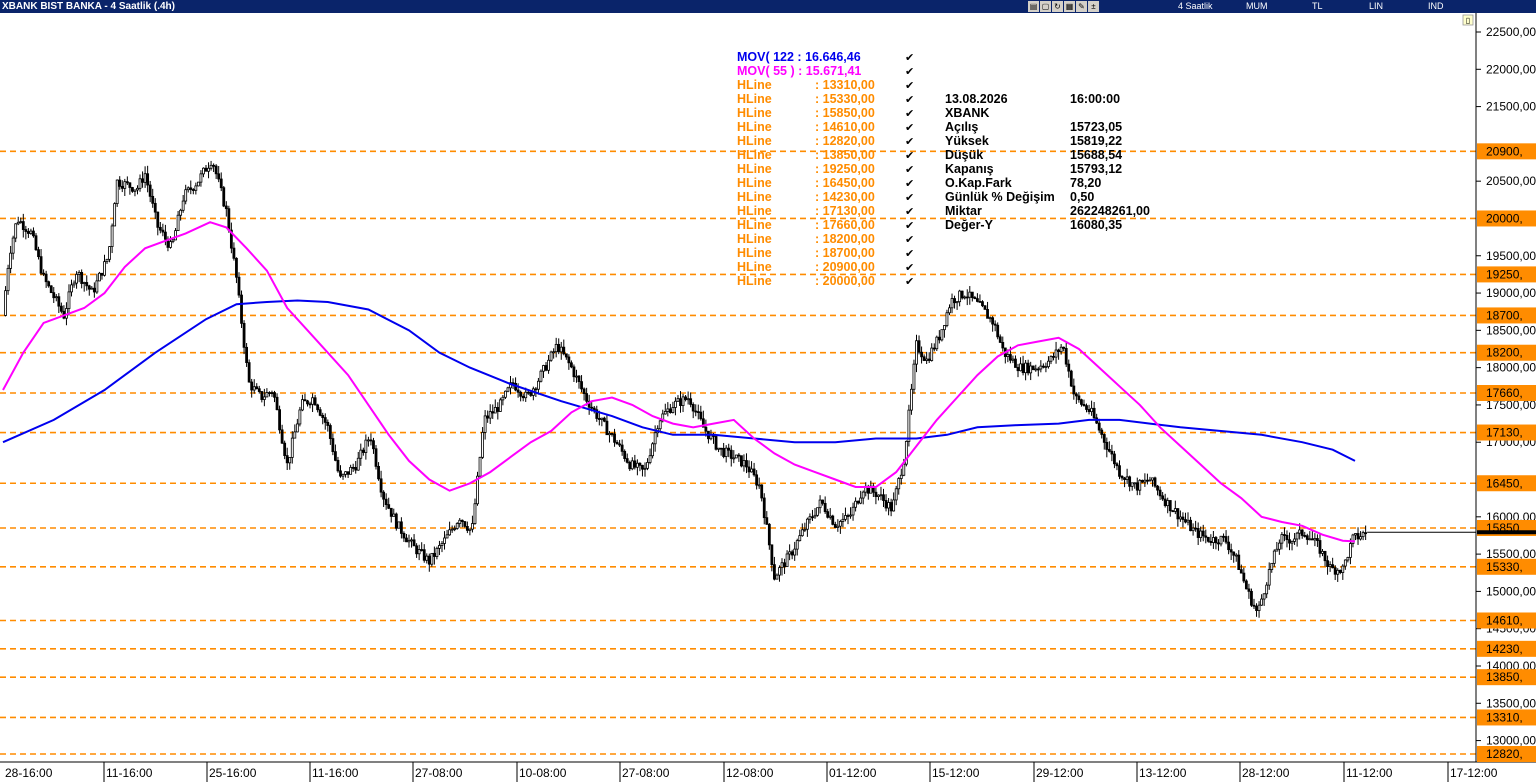  What do you see at coordinates (1468, 20) in the screenshot?
I see `scale-toggle-button: ▯` at bounding box center [1468, 20].